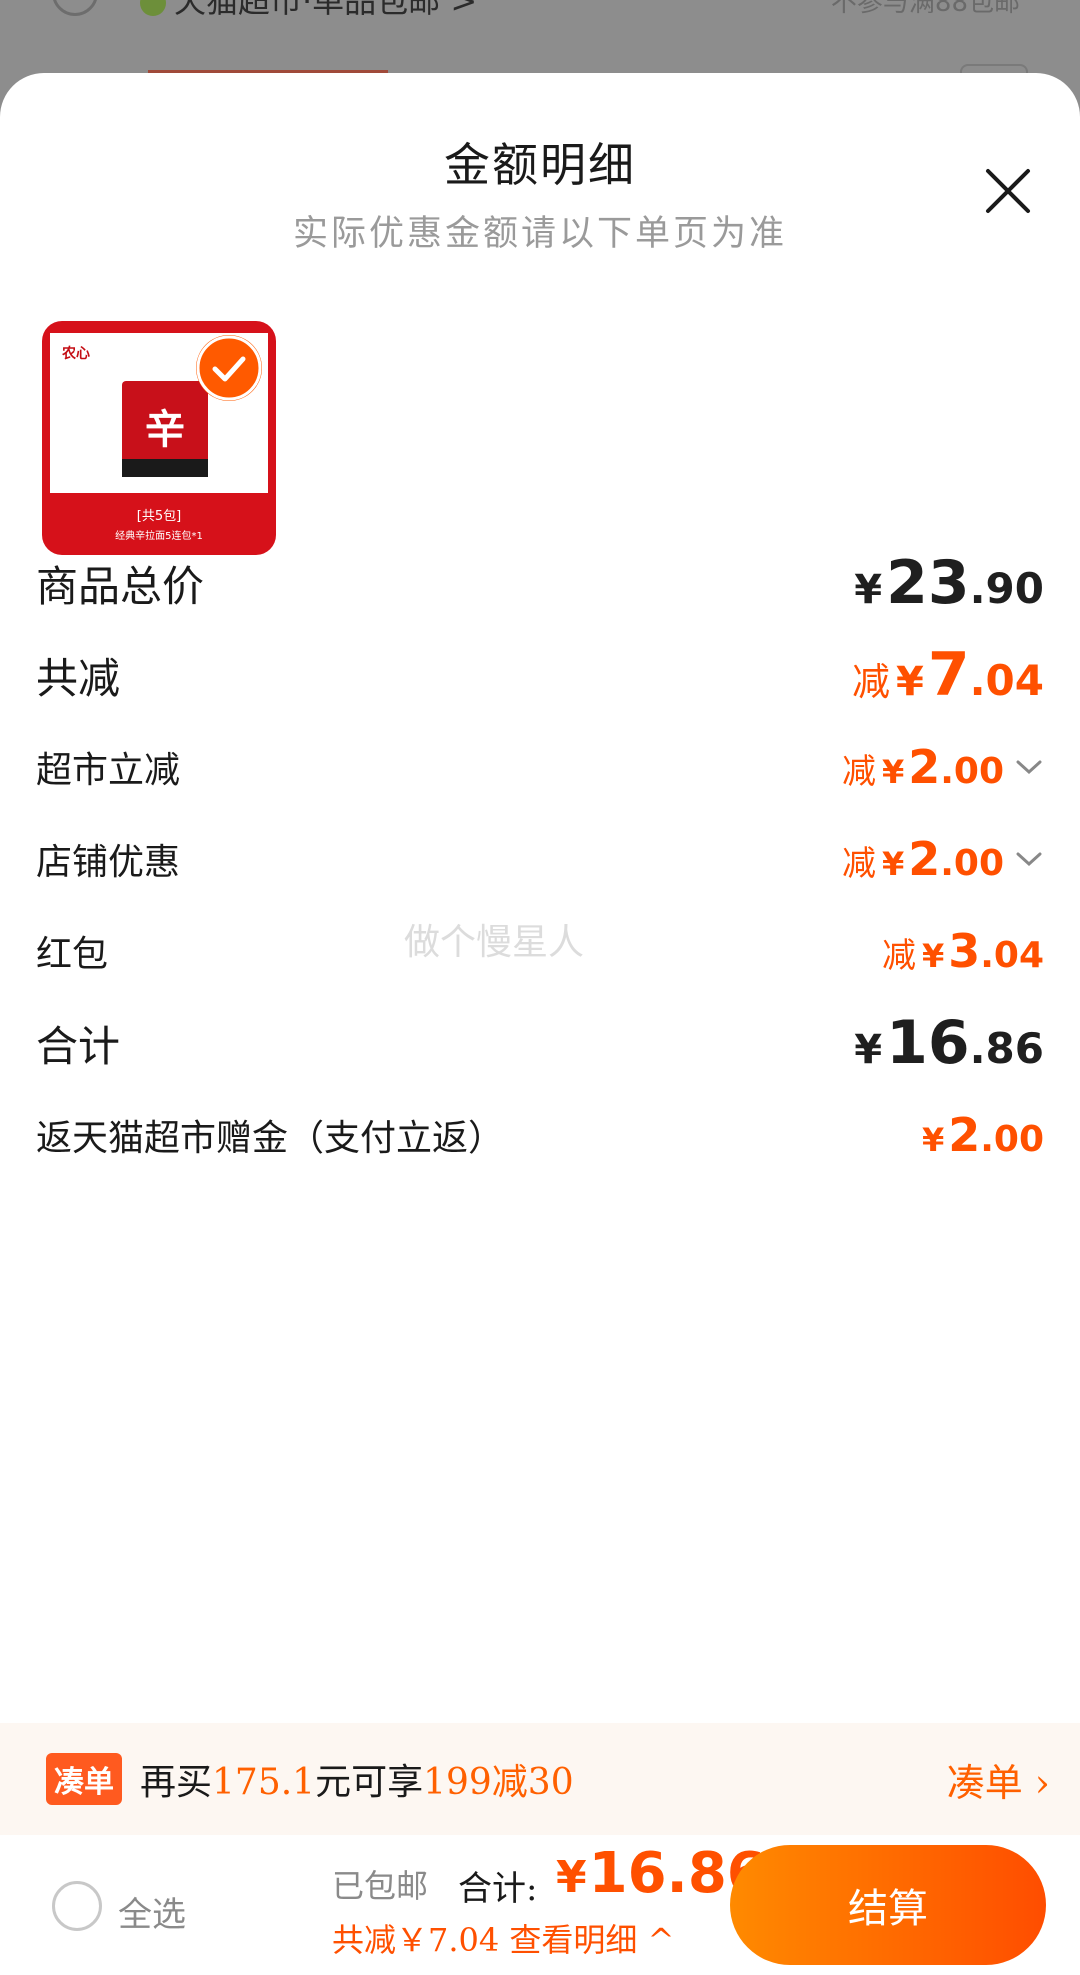  What do you see at coordinates (984, 1782) in the screenshot?
I see `add-on-link-label: 凑单` at bounding box center [984, 1782].